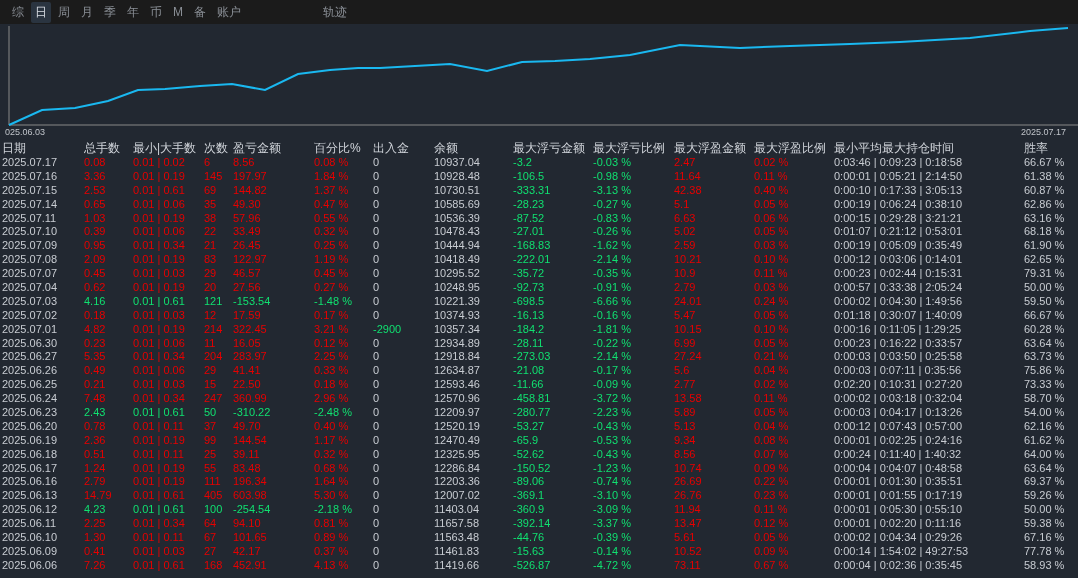  Describe the element at coordinates (1043, 132) in the screenshot. I see `end-date-label: 2025.07.17` at that location.